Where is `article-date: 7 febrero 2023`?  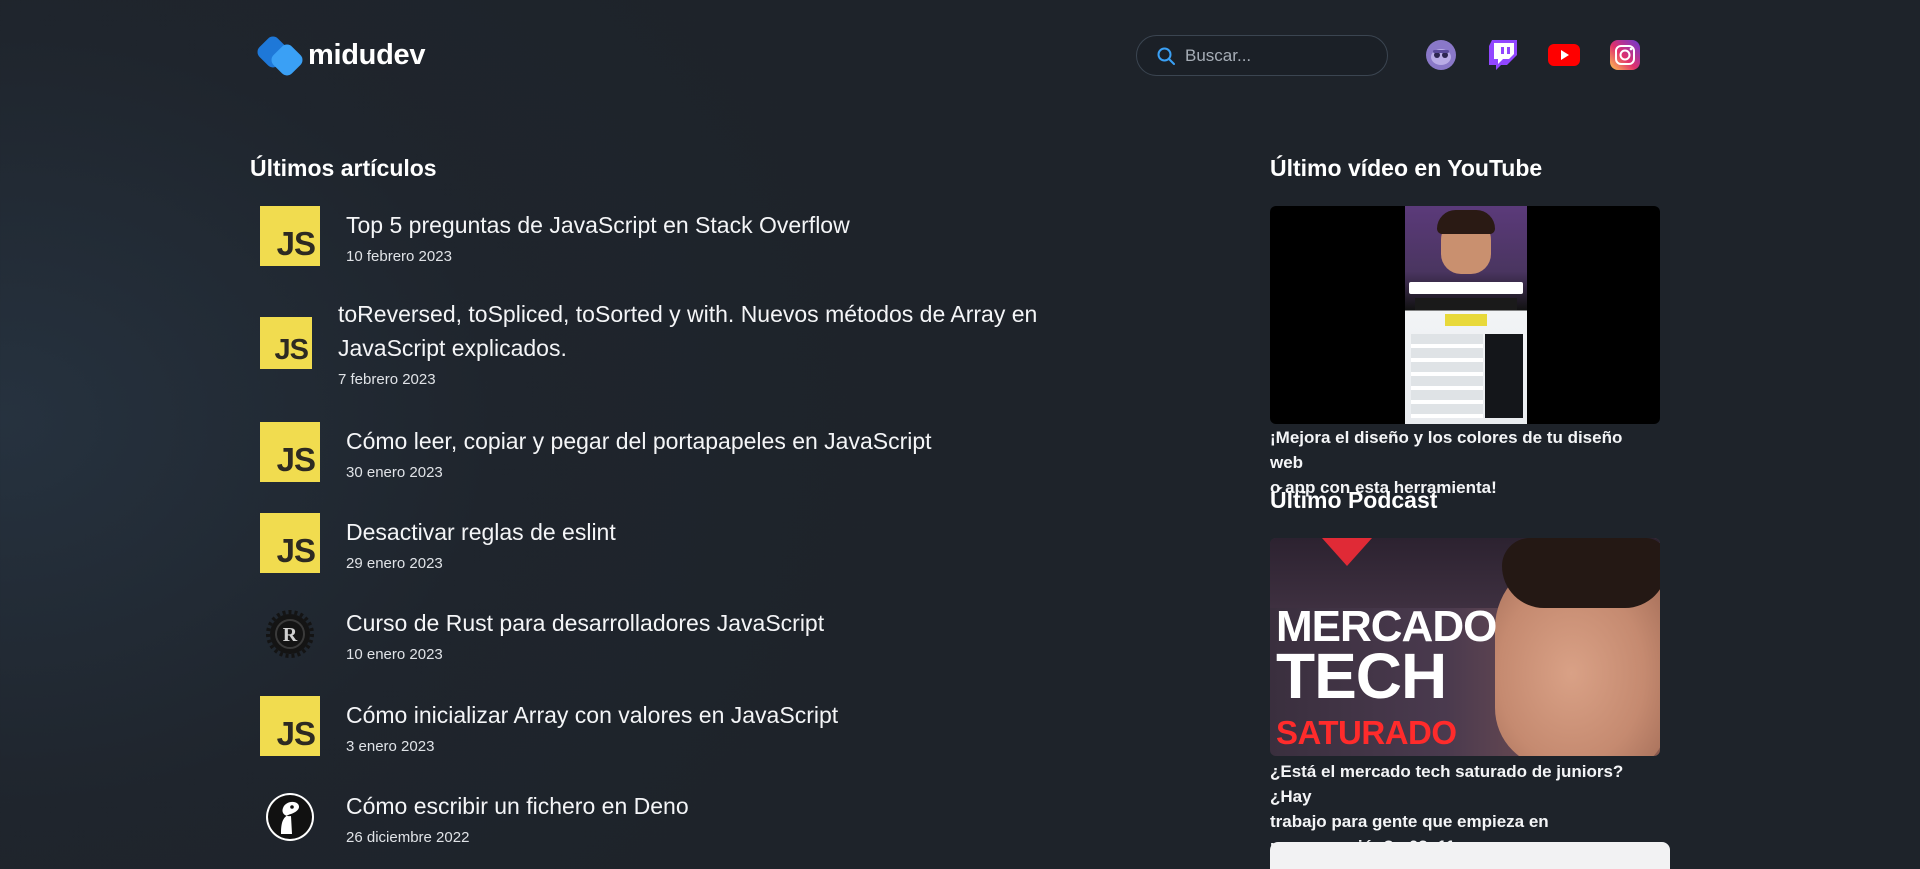
article-date: 7 febrero 2023 is located at coordinates (387, 379).